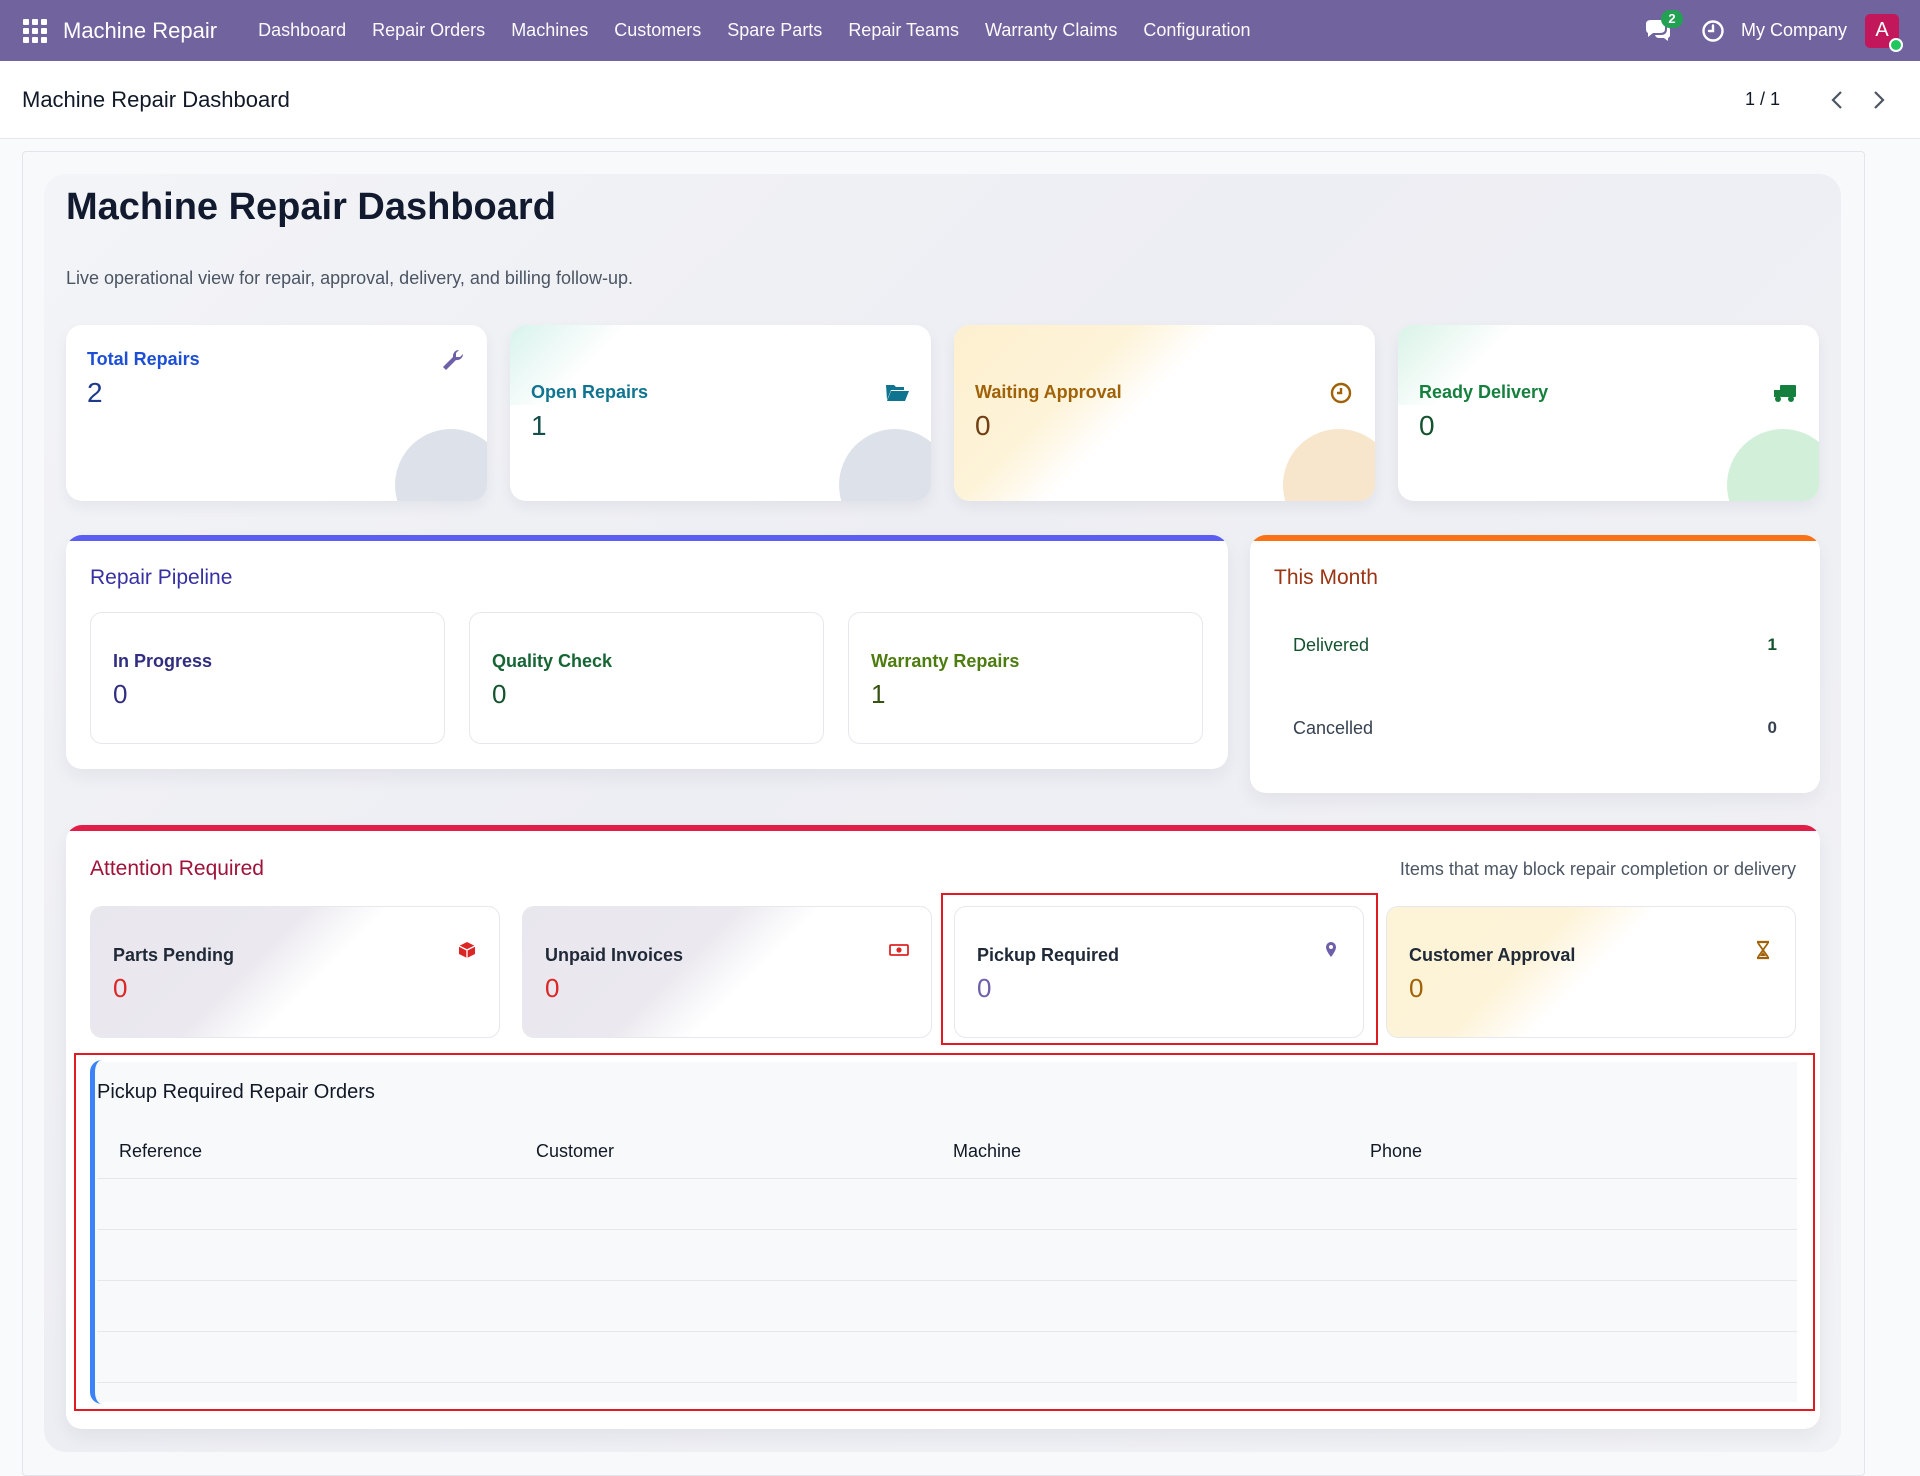  Describe the element at coordinates (160, 1151) in the screenshot. I see `column-header-reference: Reference` at that location.